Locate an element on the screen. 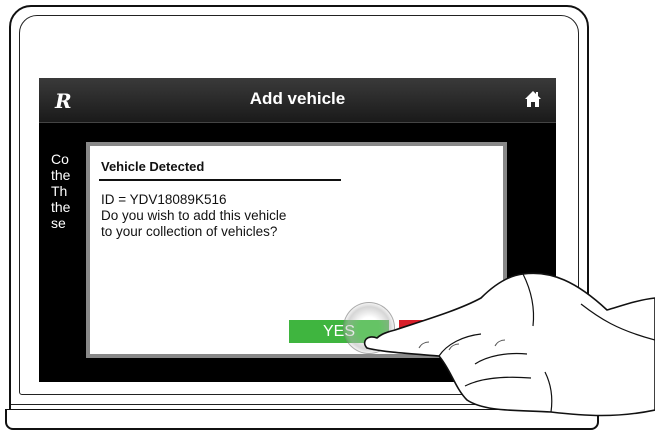  dialog-title-divider is located at coordinates (220, 180).